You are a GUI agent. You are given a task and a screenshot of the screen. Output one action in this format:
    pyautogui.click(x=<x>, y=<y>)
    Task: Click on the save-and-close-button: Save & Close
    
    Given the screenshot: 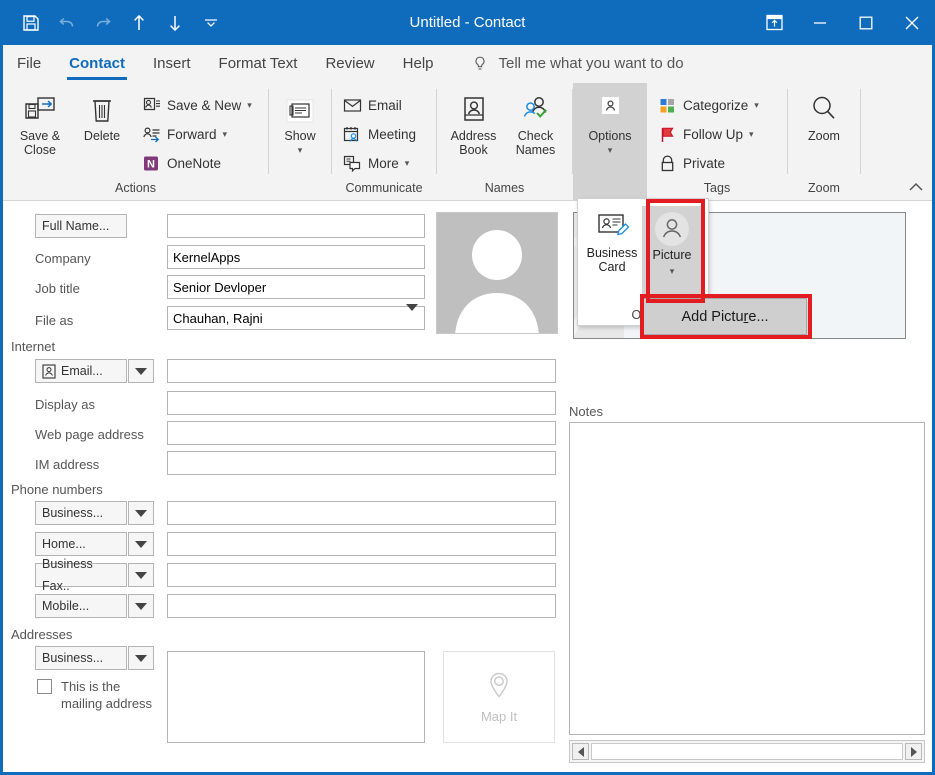 What is the action you would take?
    pyautogui.click(x=40, y=123)
    